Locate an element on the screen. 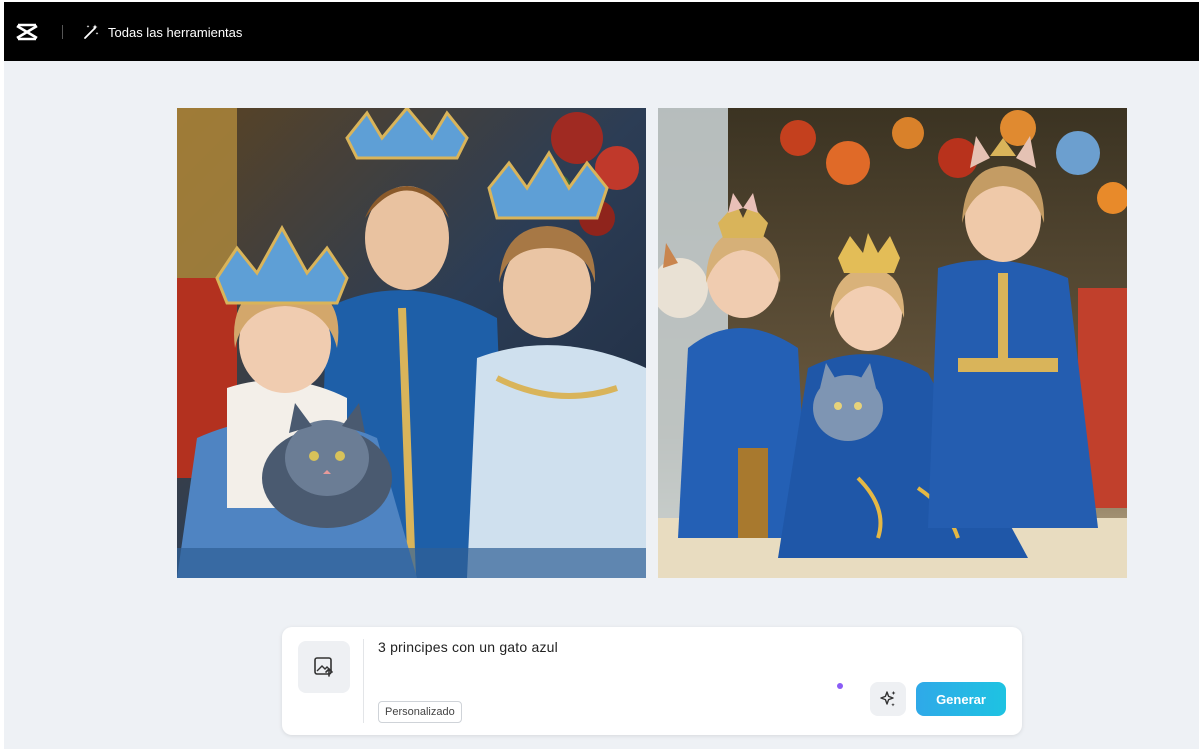 Image resolution: width=1200 pixels, height=749 pixels. image-upload-icon is located at coordinates (323, 667).